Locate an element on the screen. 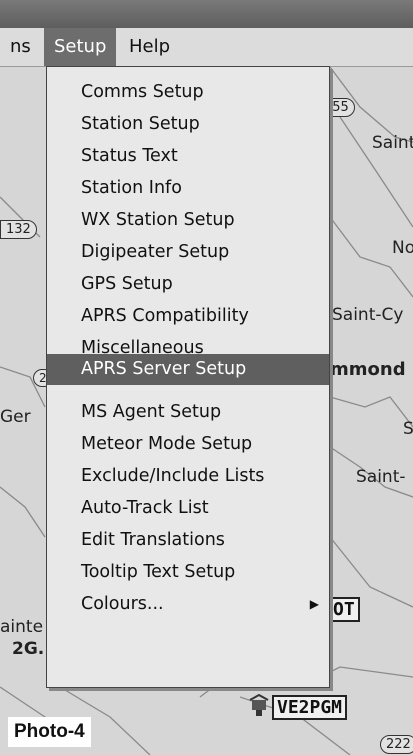 This screenshot has width=413, height=755. menu-item-setup: Setup is located at coordinates (80, 47).